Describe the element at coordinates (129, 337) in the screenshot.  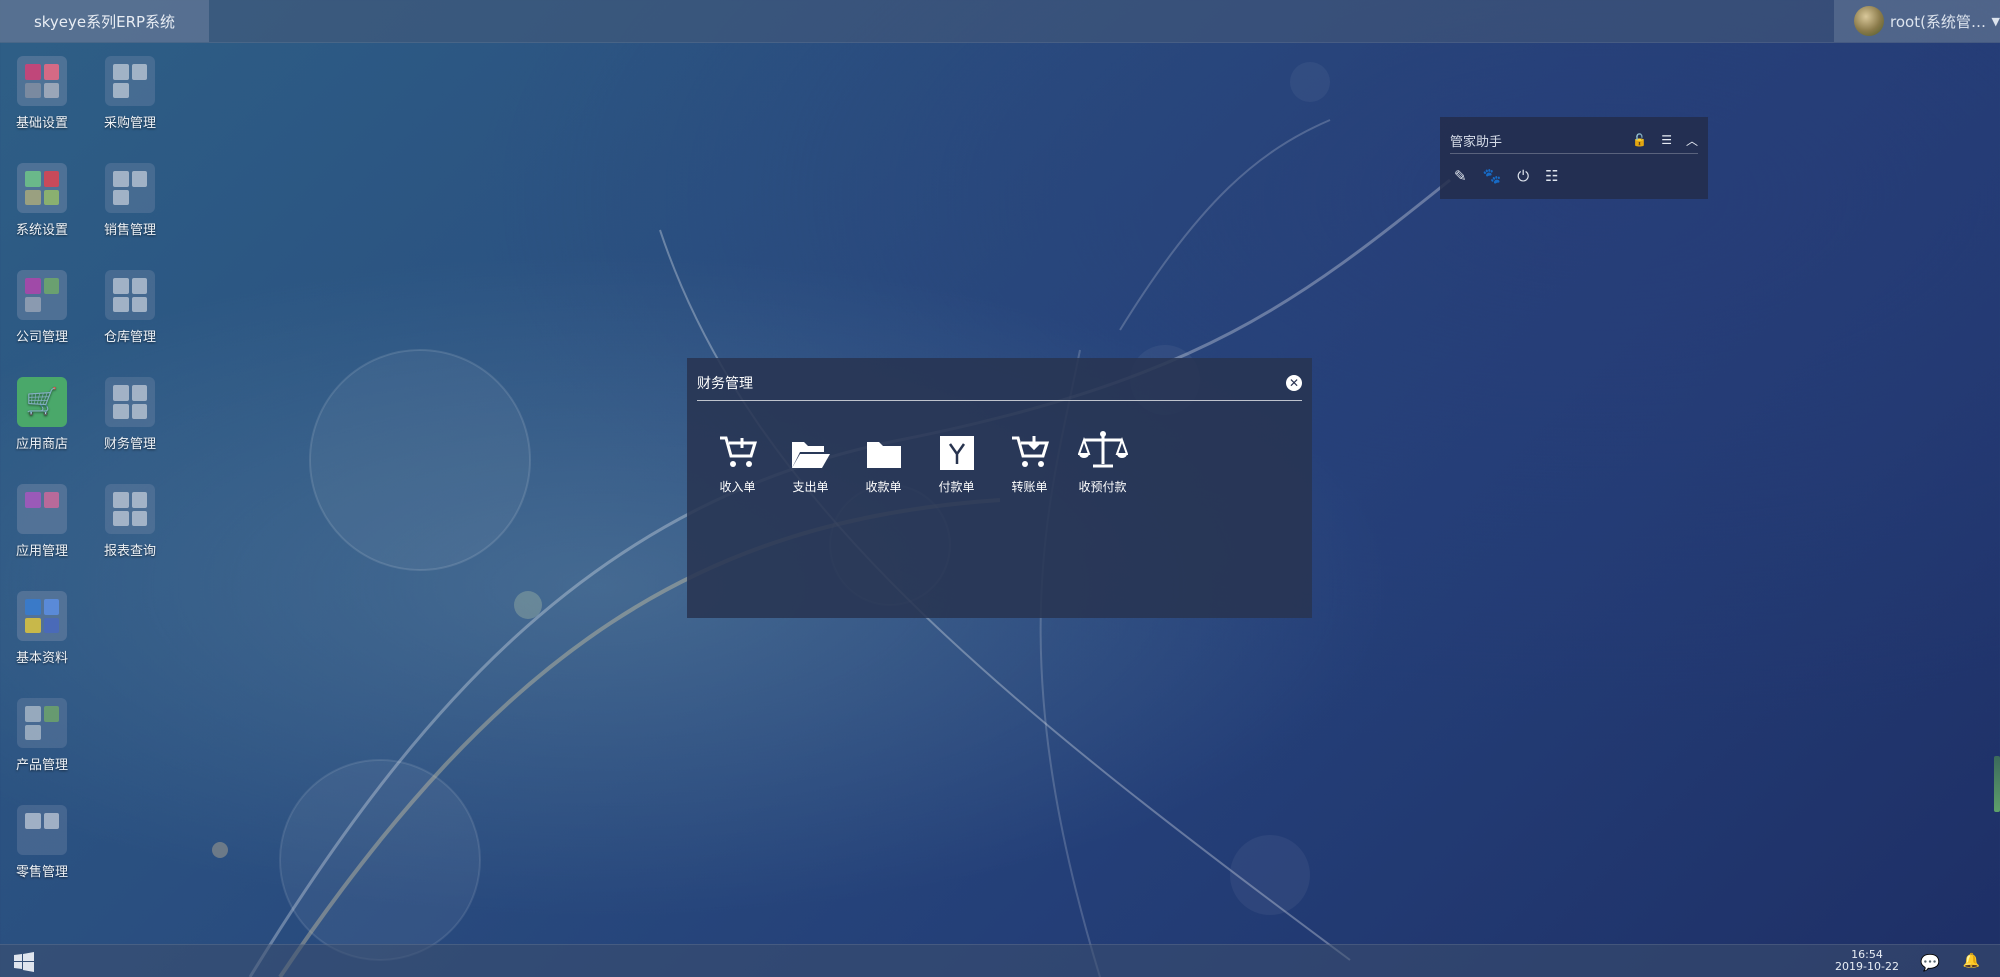
I see `desktop-icon-label: 仓库管理` at that location.